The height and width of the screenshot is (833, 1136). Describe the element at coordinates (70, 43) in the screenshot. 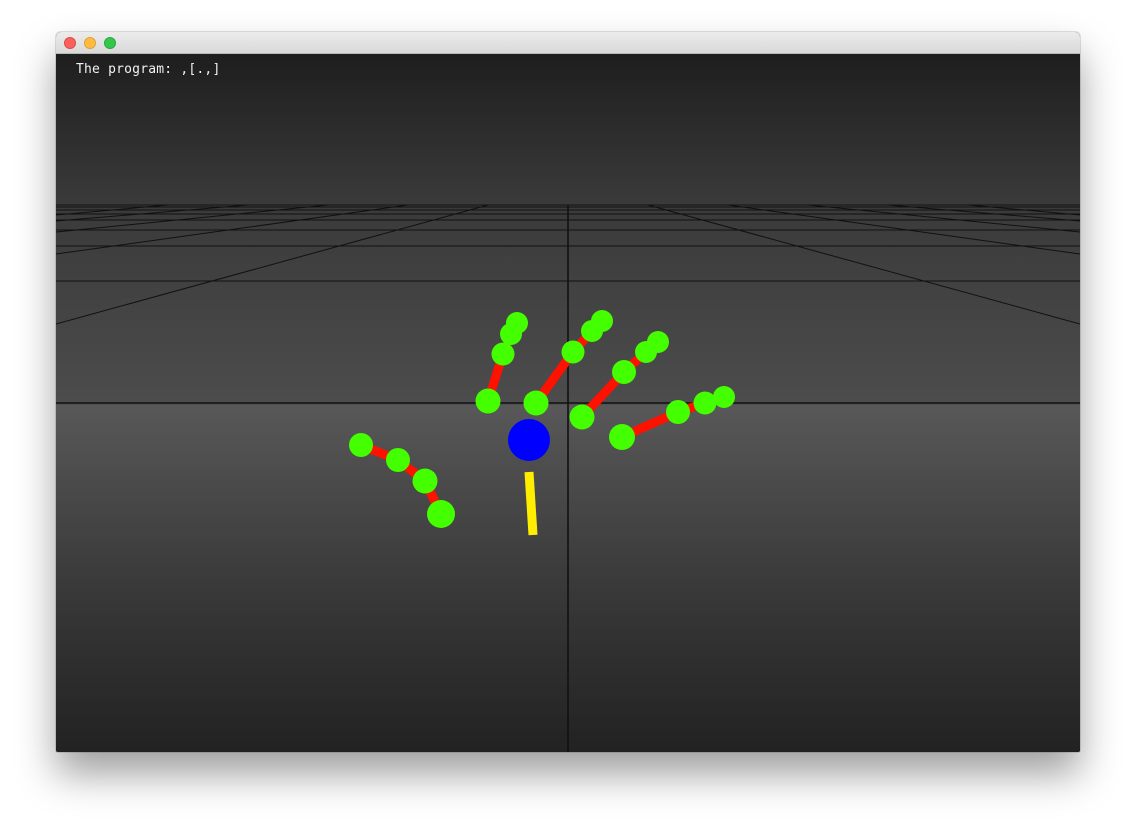

I see `close-button` at that location.